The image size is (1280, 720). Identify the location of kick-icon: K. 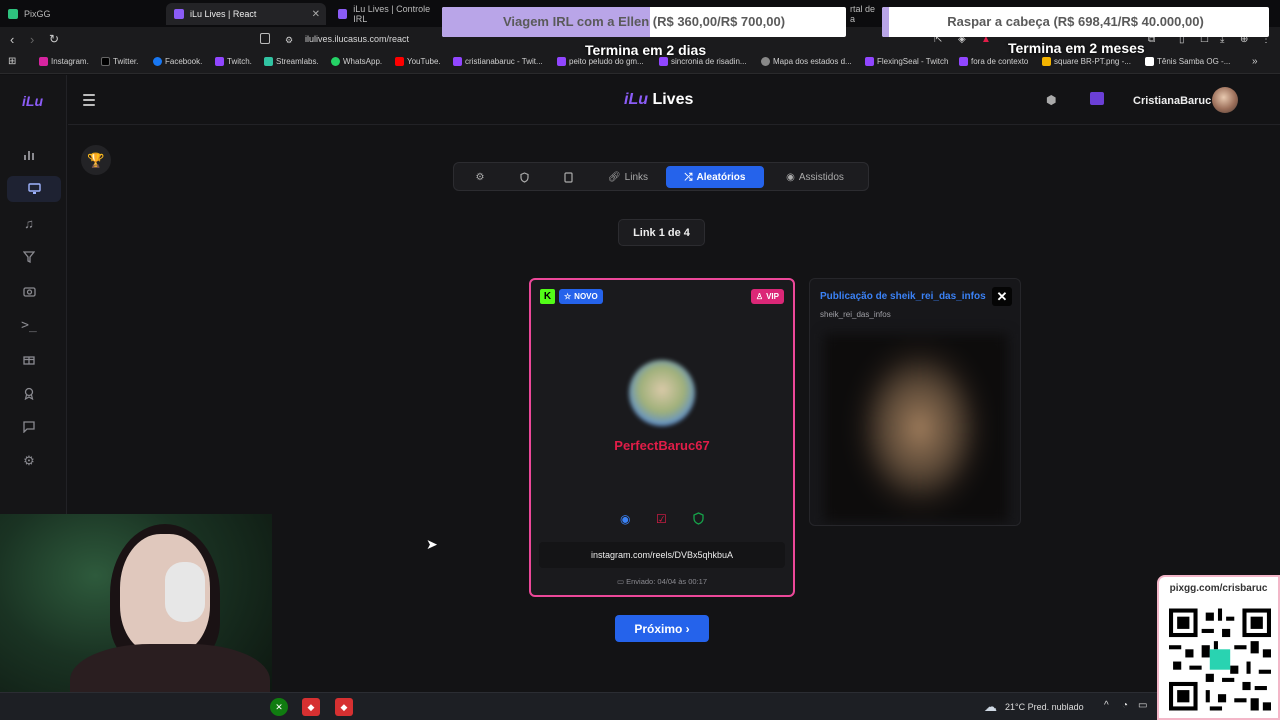
(547, 296).